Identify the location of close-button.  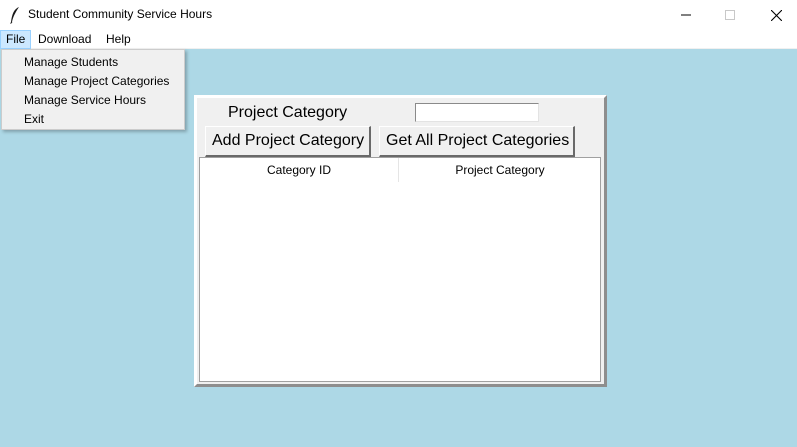
(775, 15).